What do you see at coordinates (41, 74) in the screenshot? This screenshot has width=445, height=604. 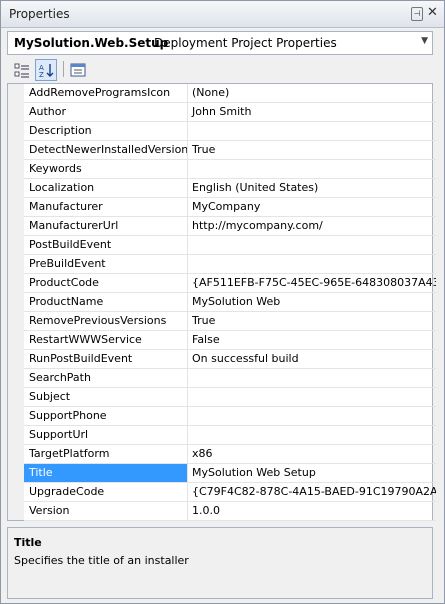 I see `svg-text: Z` at bounding box center [41, 74].